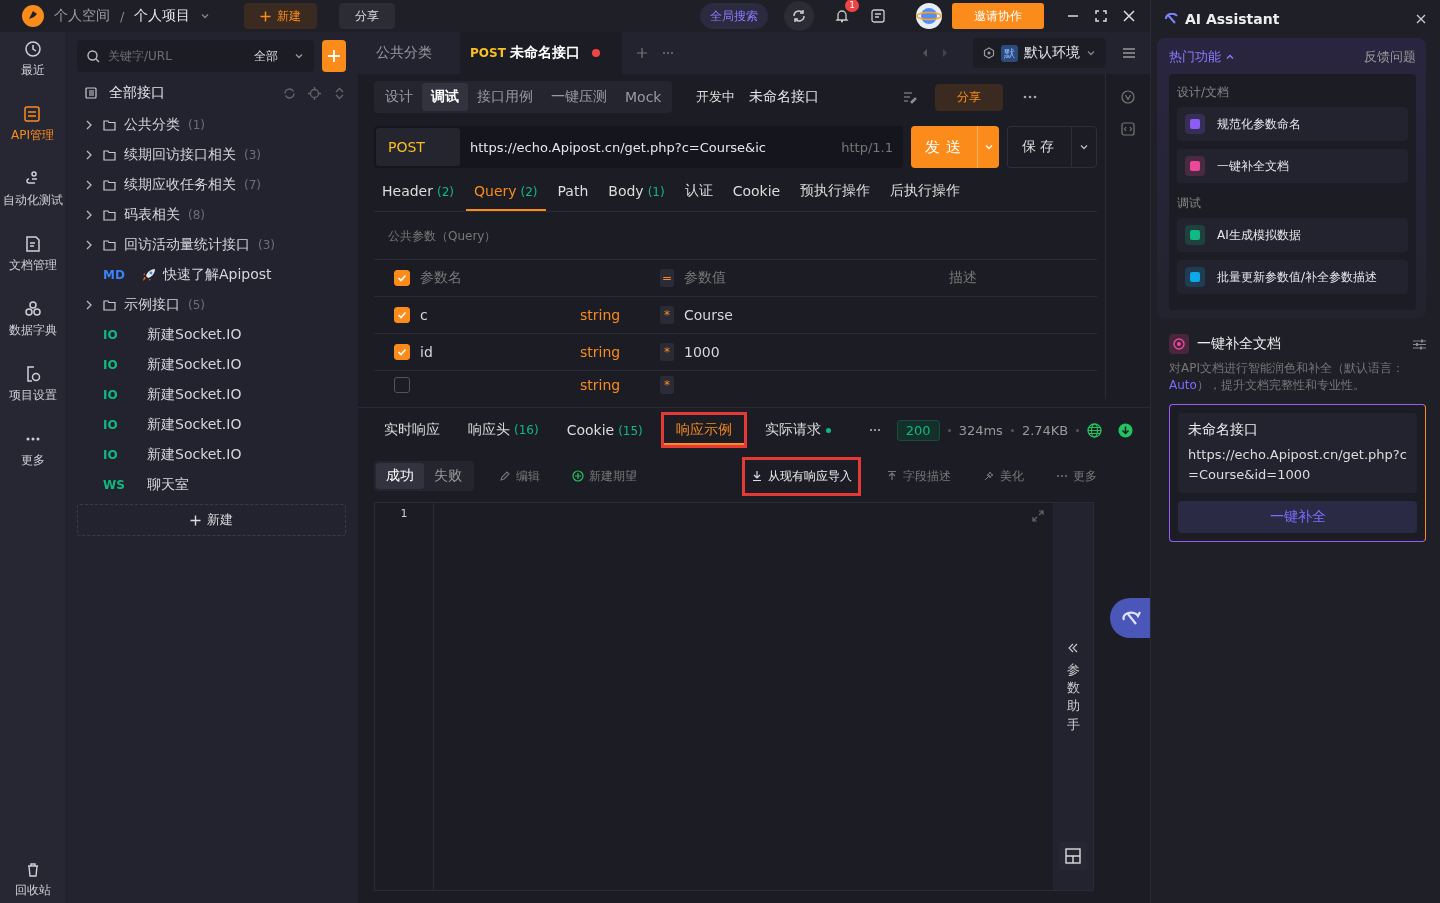 The height and width of the screenshot is (903, 1440). What do you see at coordinates (399, 97) in the screenshot?
I see `mode-tab: 设计` at bounding box center [399, 97].